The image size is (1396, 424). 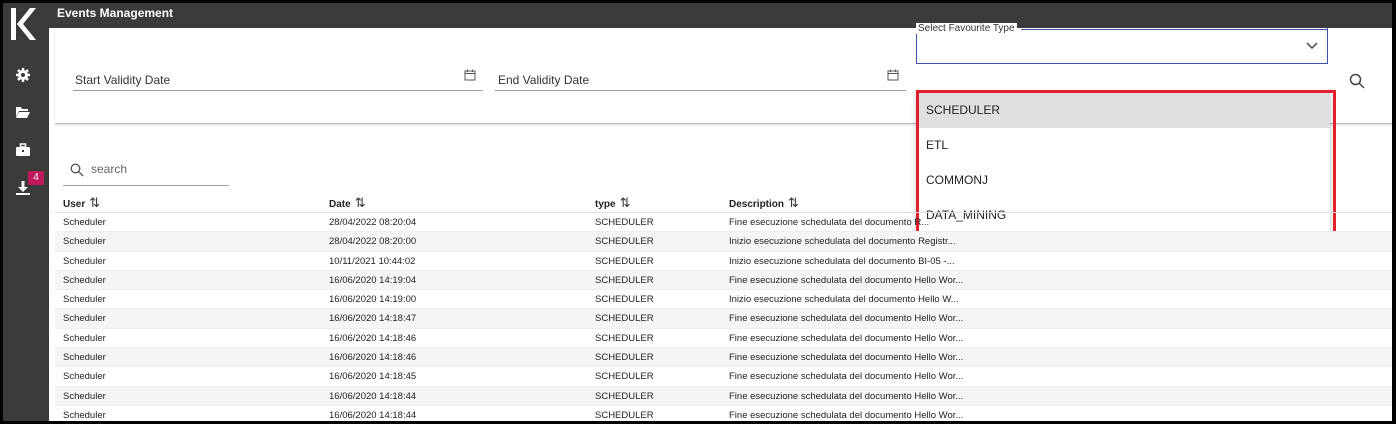 I want to click on table-search, so click(x=146, y=169).